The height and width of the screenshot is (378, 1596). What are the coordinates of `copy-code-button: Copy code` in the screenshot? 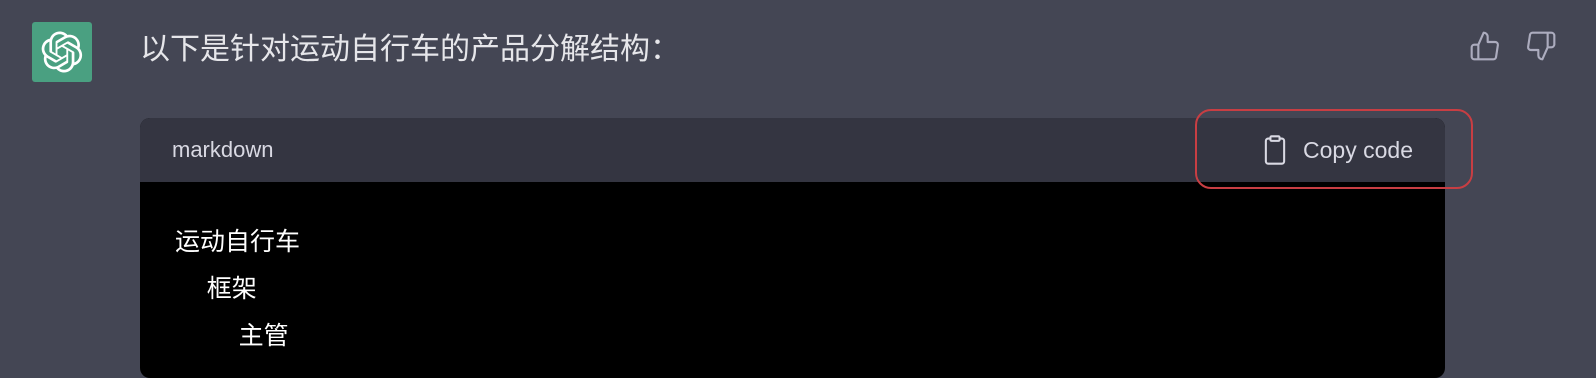 It's located at (1337, 150).